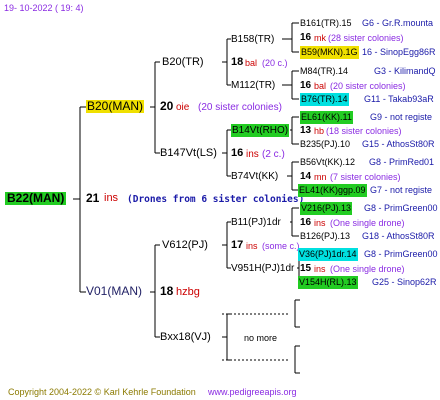  I want to click on root-bee-id: B22(MAN), so click(36, 198).